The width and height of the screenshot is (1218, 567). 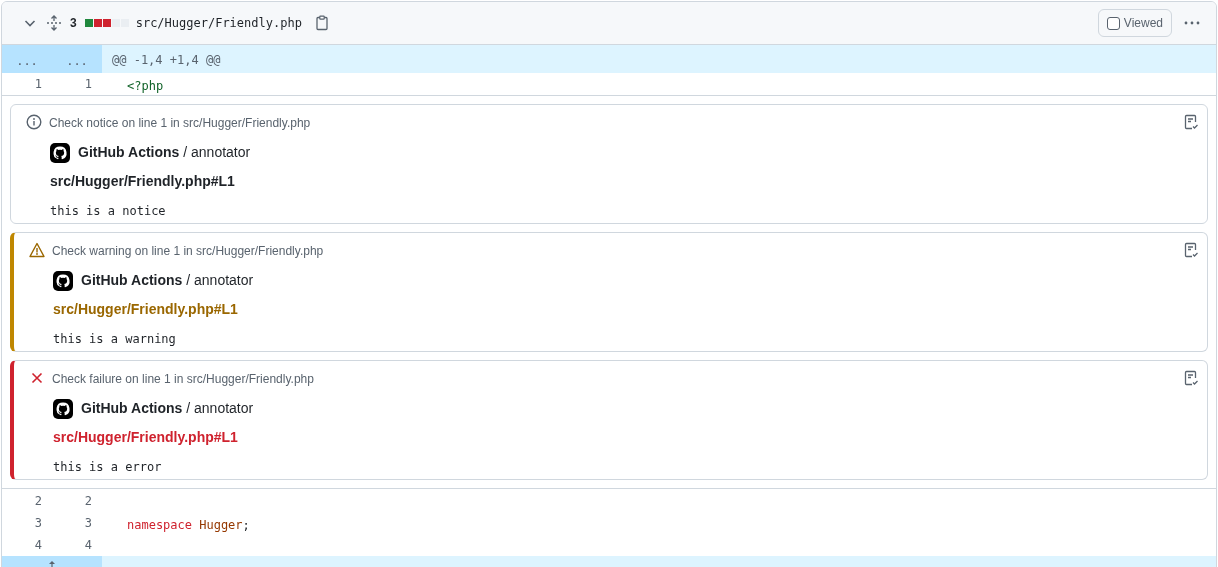 What do you see at coordinates (34, 122) in the screenshot?
I see `info-icon` at bounding box center [34, 122].